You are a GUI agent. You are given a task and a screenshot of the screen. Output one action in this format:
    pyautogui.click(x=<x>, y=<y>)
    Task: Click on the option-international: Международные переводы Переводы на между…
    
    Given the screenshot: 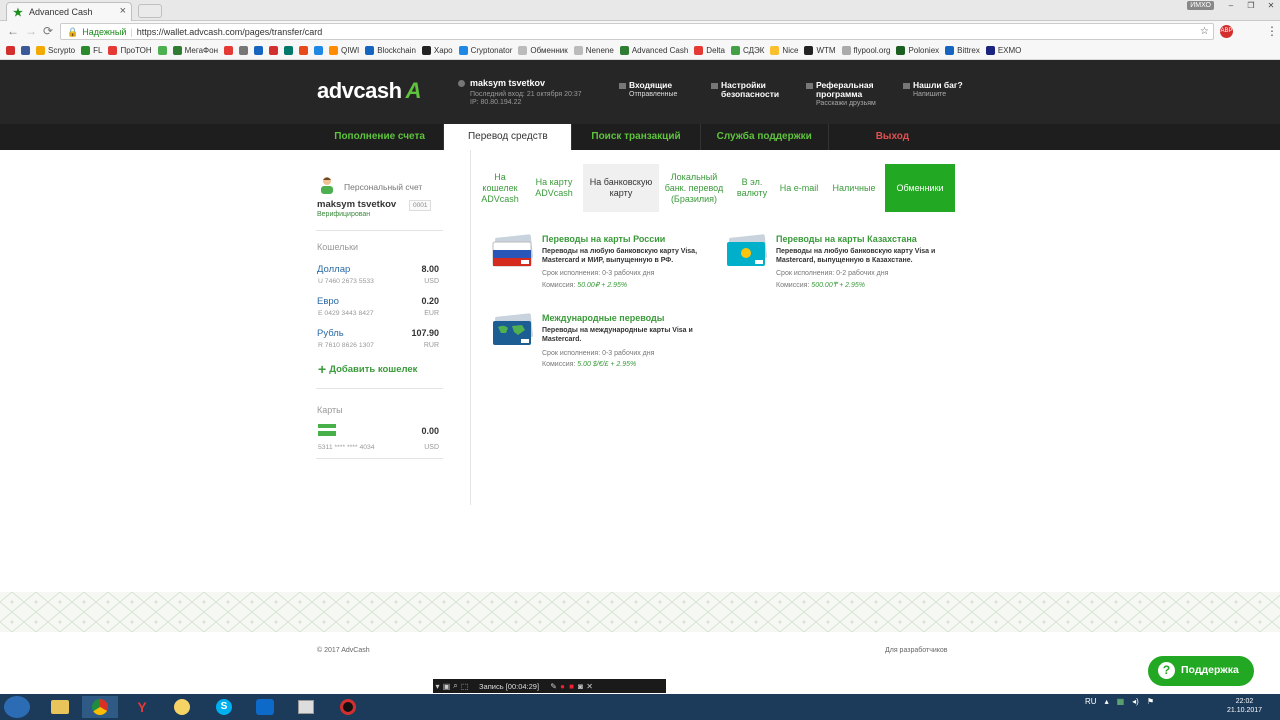 What is the action you would take?
    pyautogui.click(x=602, y=343)
    